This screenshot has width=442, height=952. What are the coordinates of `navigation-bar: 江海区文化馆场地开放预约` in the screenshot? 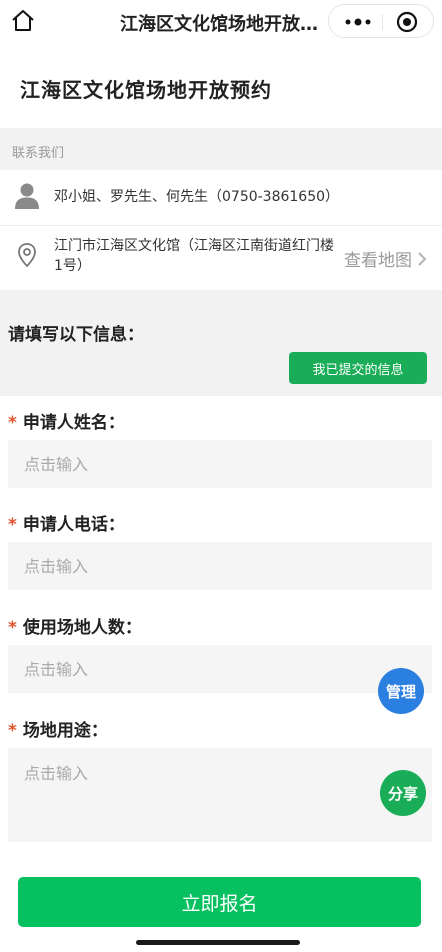 It's located at (221, 22).